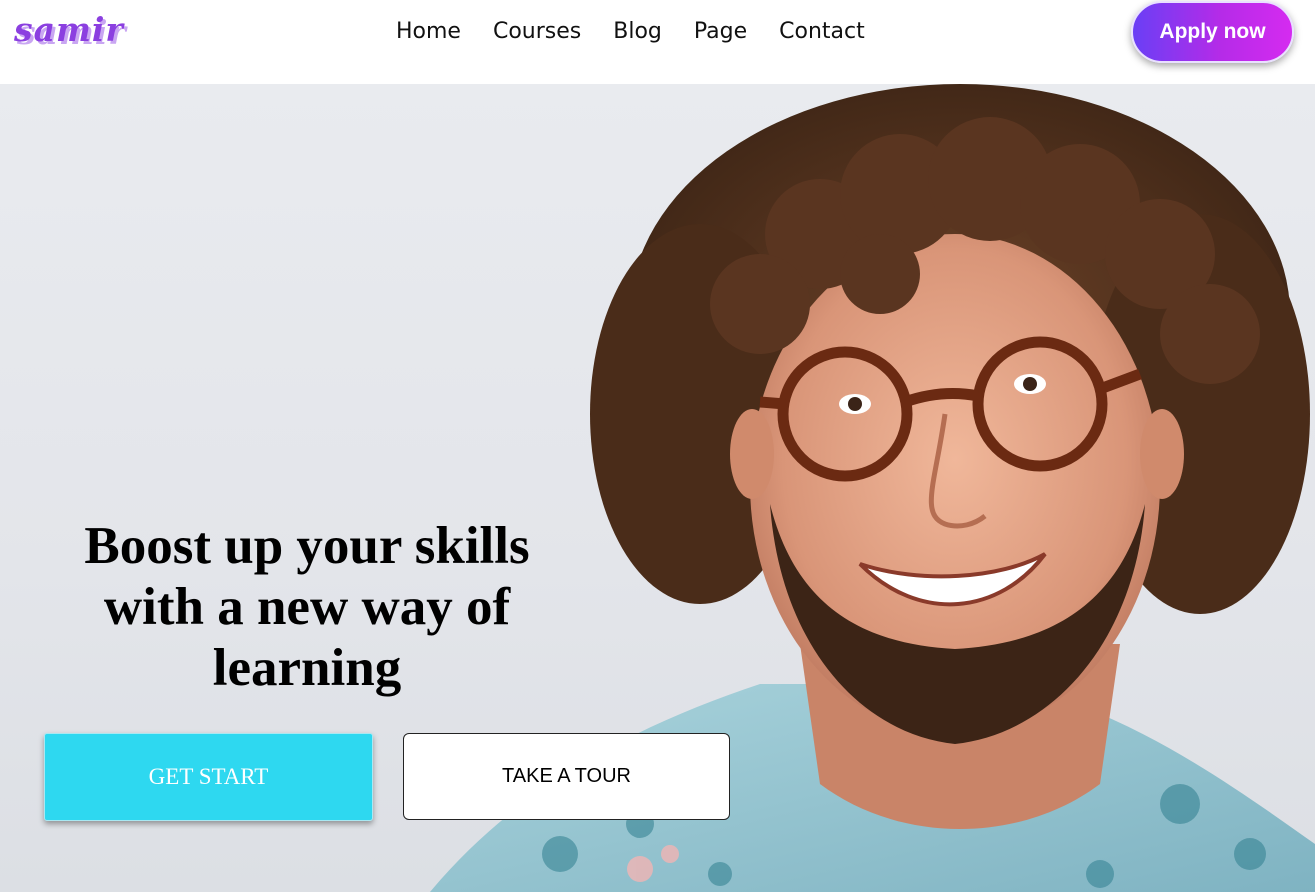  What do you see at coordinates (566, 776) in the screenshot?
I see `take-a-tour-button: TAKE A TOUR` at bounding box center [566, 776].